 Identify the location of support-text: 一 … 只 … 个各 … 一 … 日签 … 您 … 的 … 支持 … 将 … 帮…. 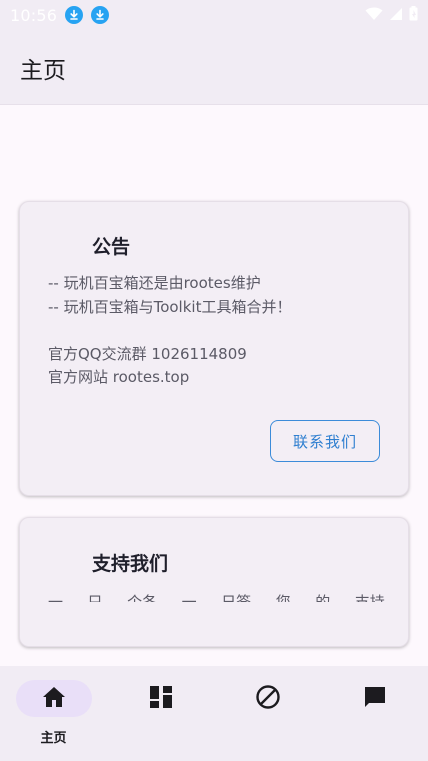
(218, 597).